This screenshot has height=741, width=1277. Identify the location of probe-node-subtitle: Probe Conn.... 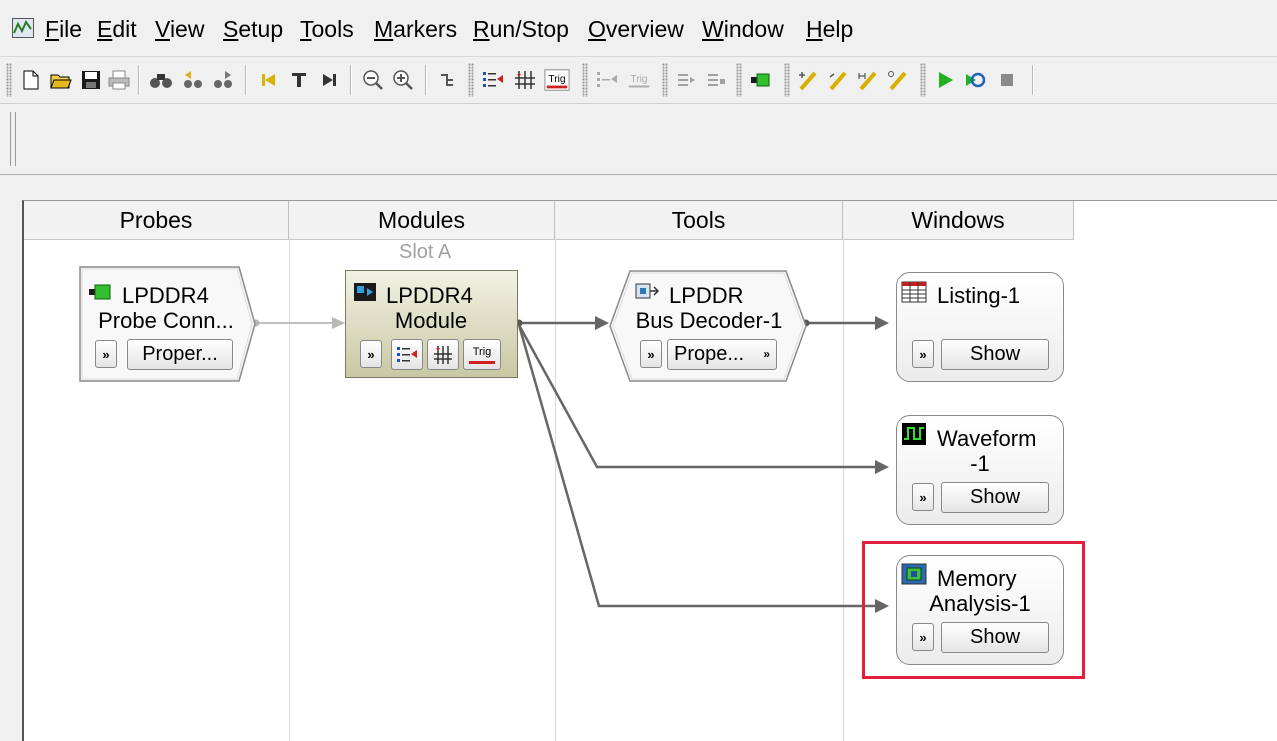
(166, 320).